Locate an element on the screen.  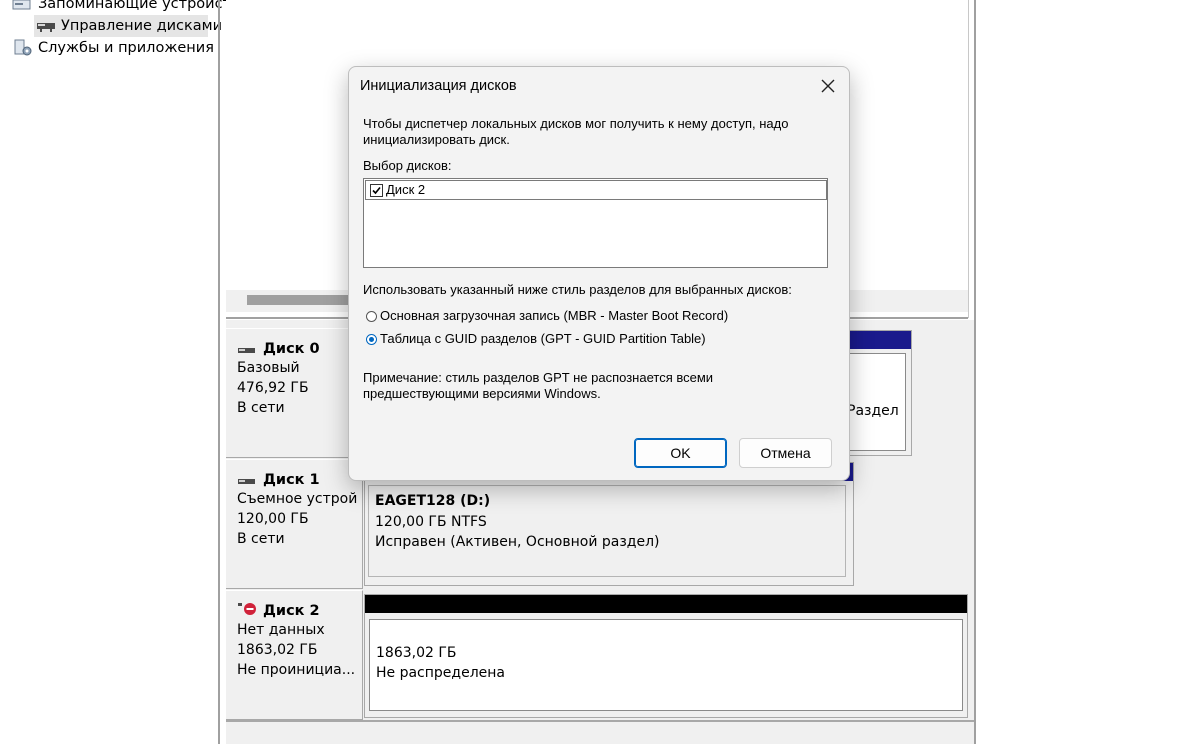
cancel-button: Отмена is located at coordinates (785, 453).